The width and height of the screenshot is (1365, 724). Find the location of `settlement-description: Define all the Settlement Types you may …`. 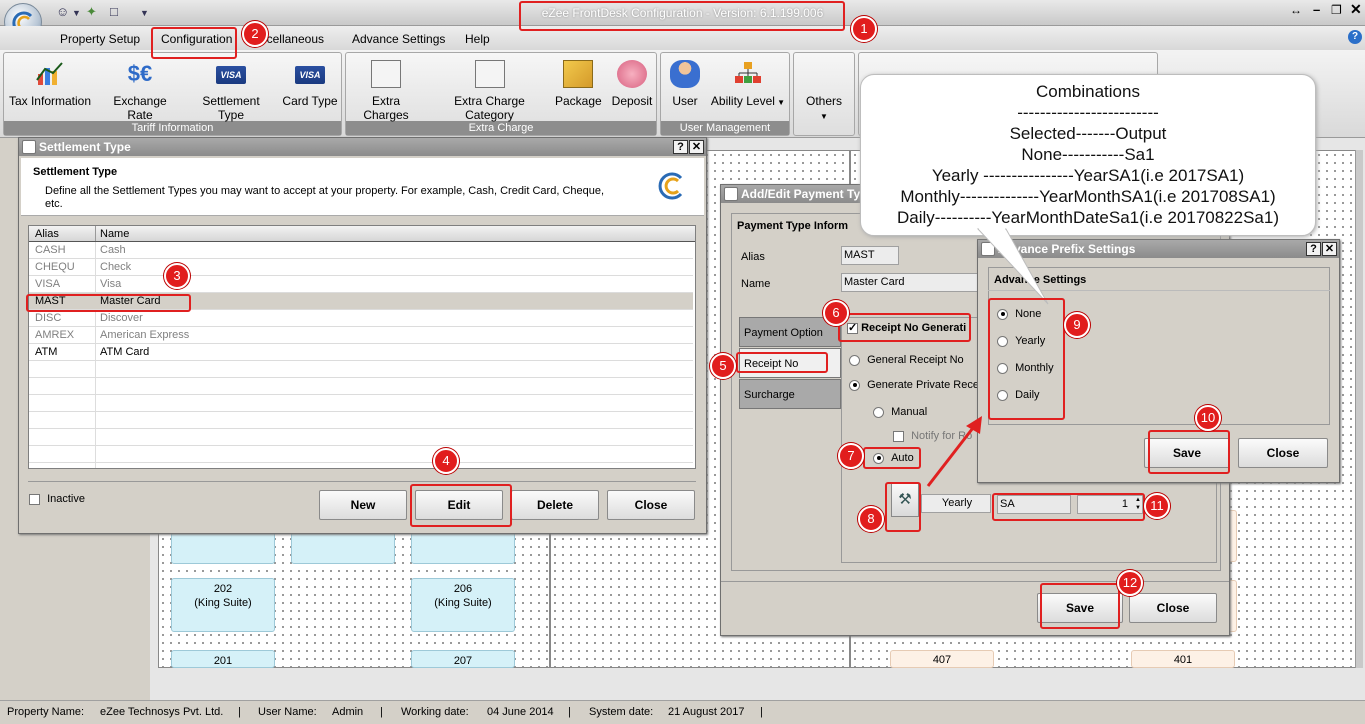

settlement-description: Define all the Settlement Types you may … is located at coordinates (325, 197).